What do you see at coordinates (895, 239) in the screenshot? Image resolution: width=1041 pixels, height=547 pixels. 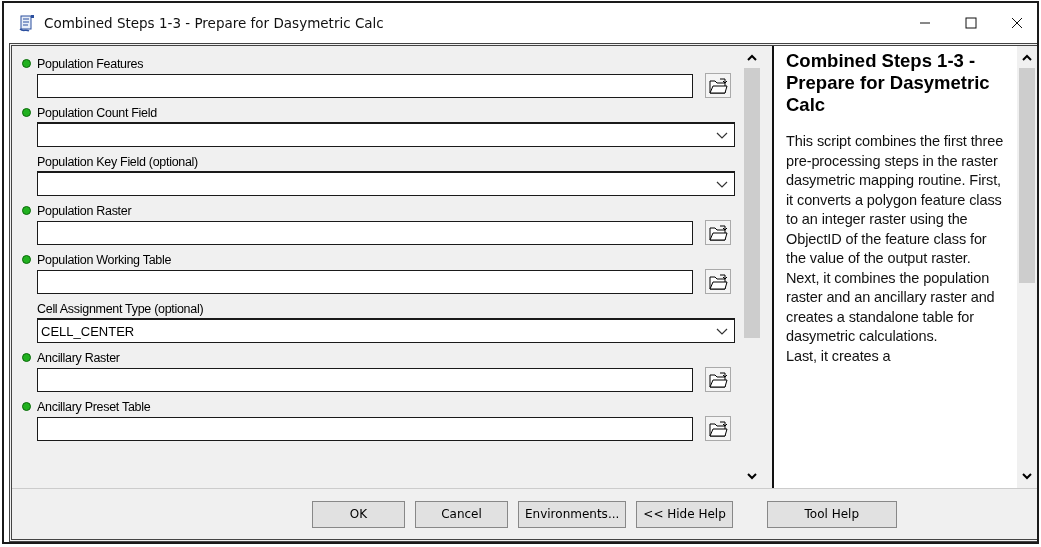 I see `help-text: This script combines the first three pre-processing steps in the raster dasymetric mapping routine. First, it converts a polygon feature class to an integer raster using the ObjectID of the feature class for the value of the output raster. Next, it combines the population raster and an ancillary raster and creates a standalone table for dasymetric calculations.` at bounding box center [895, 239].